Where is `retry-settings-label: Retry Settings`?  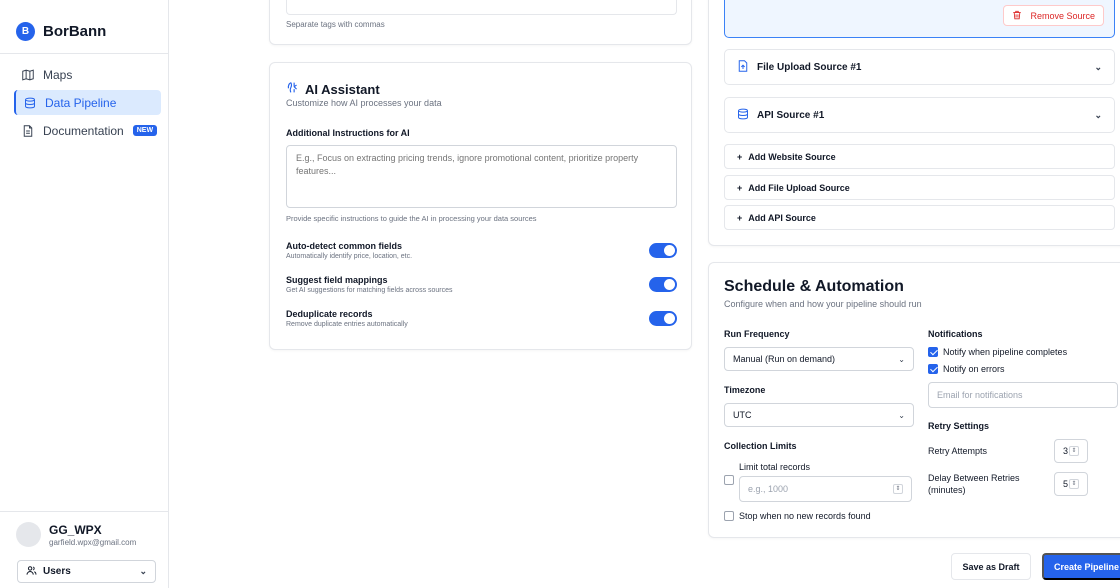 retry-settings-label: Retry Settings is located at coordinates (959, 426).